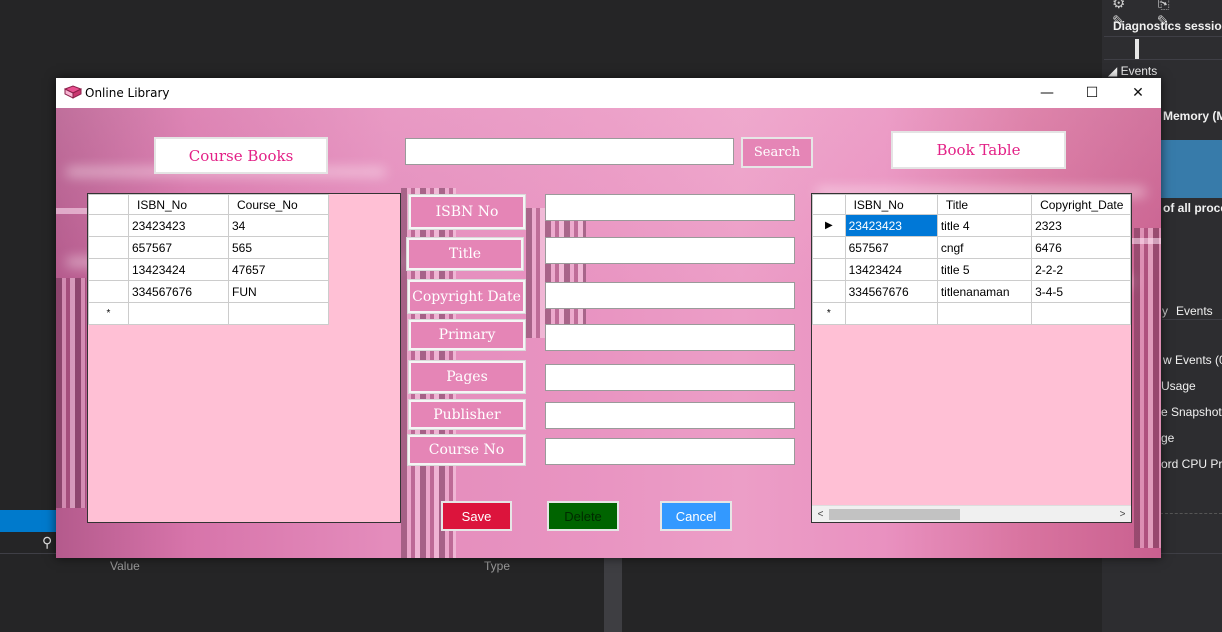 Image resolution: width=1222 pixels, height=632 pixels. I want to click on ide-list-item: e Snapshot, so click(1191, 412).